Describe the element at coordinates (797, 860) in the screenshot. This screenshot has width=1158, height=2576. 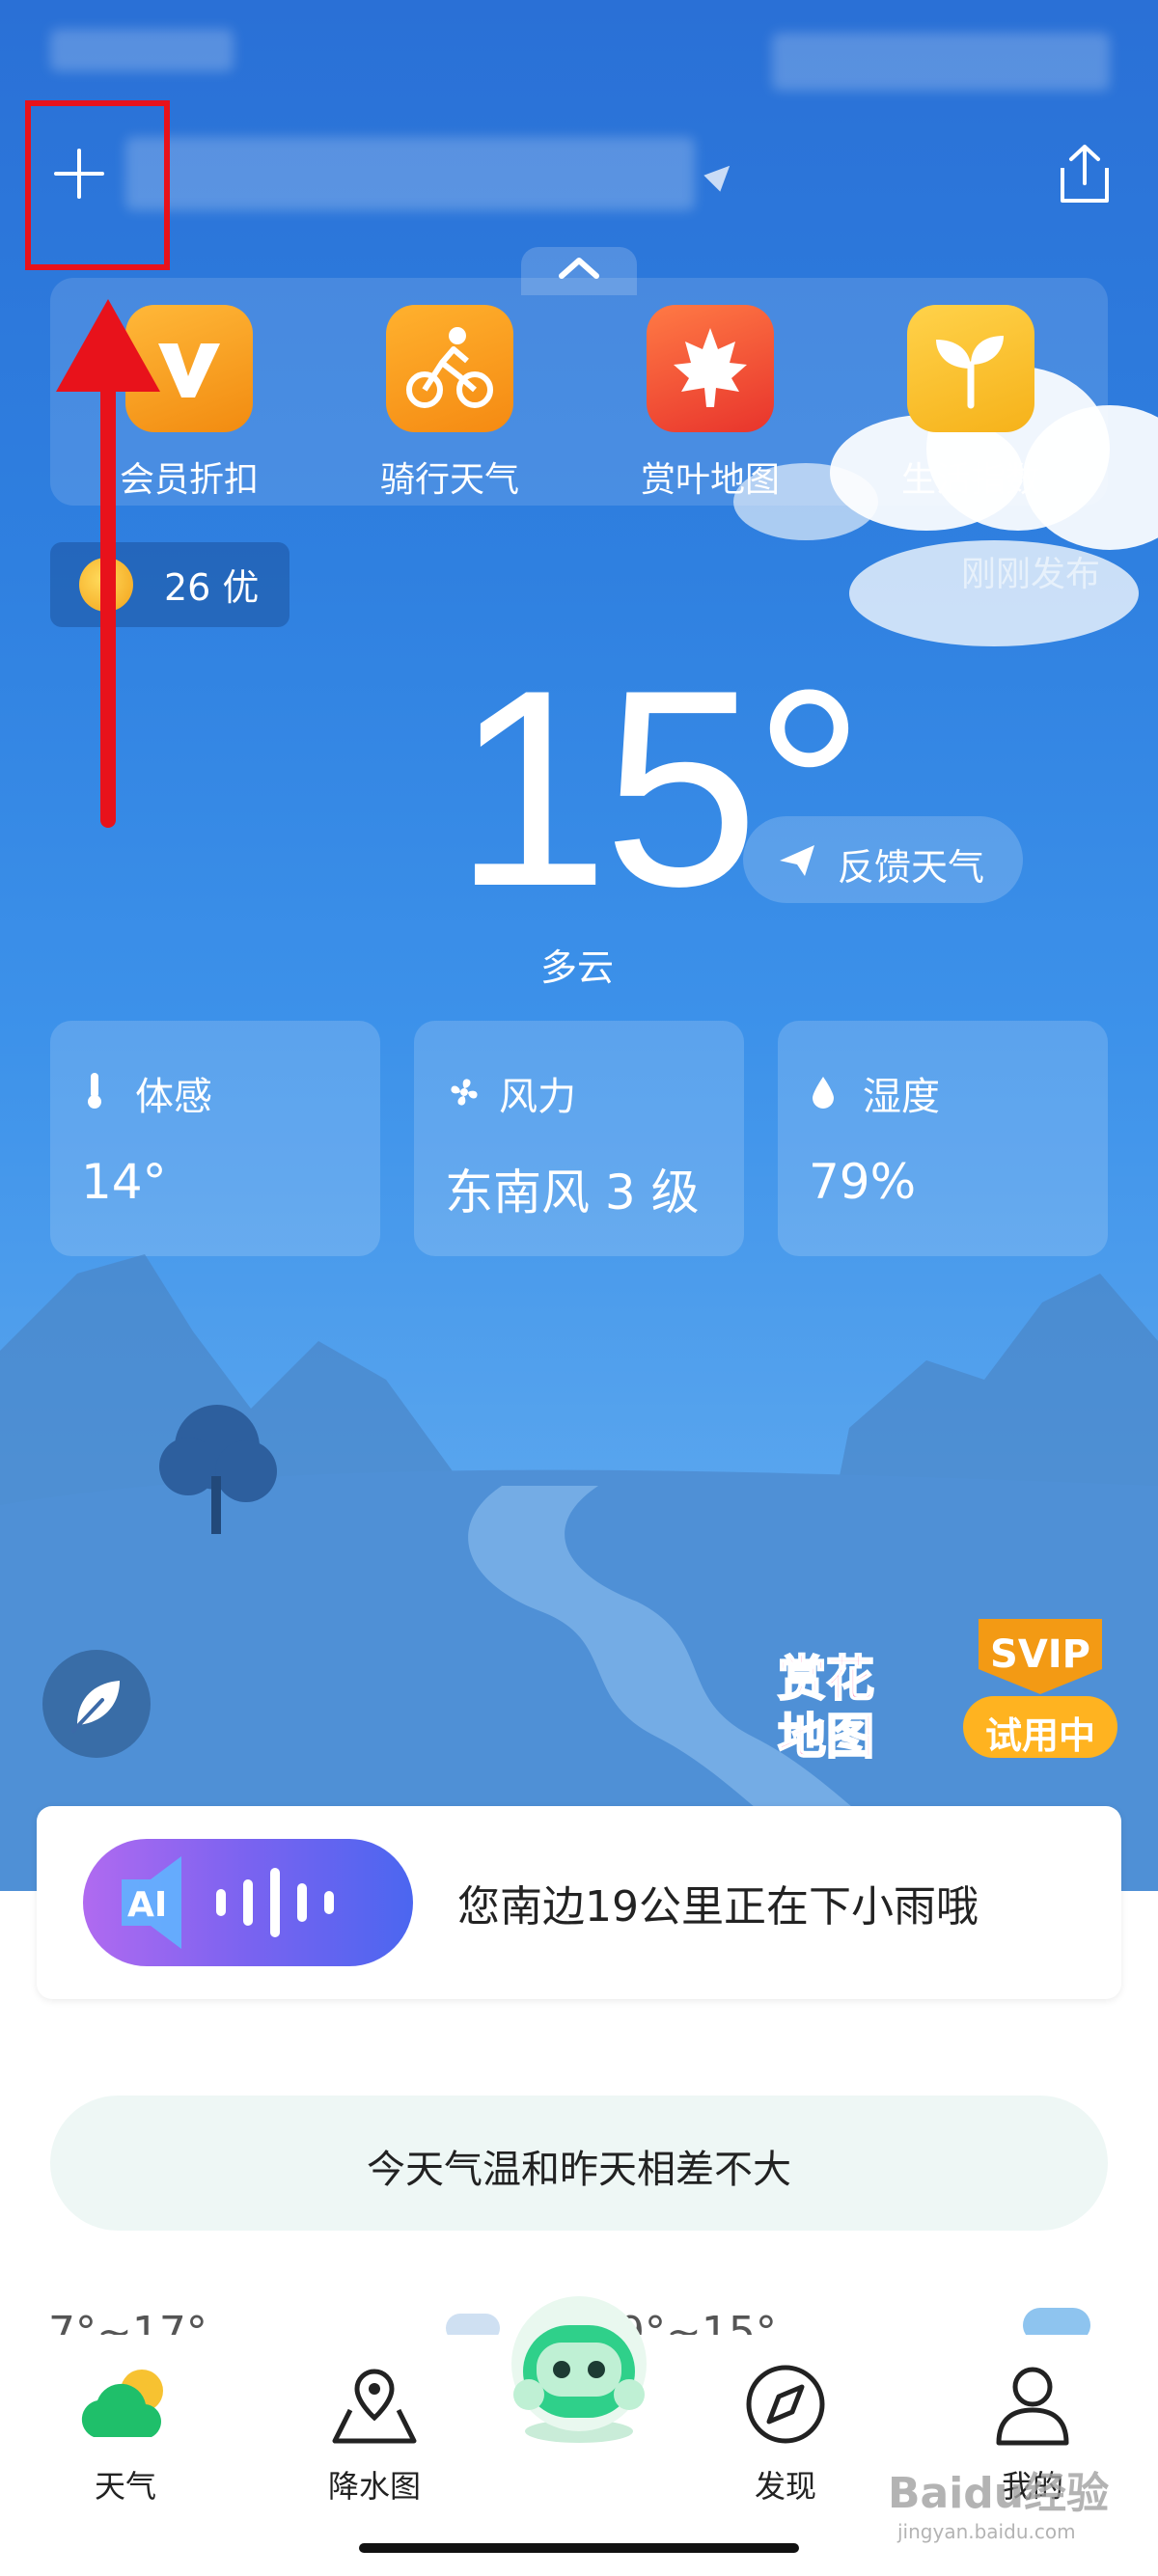
I see `paper-plane-icon` at that location.